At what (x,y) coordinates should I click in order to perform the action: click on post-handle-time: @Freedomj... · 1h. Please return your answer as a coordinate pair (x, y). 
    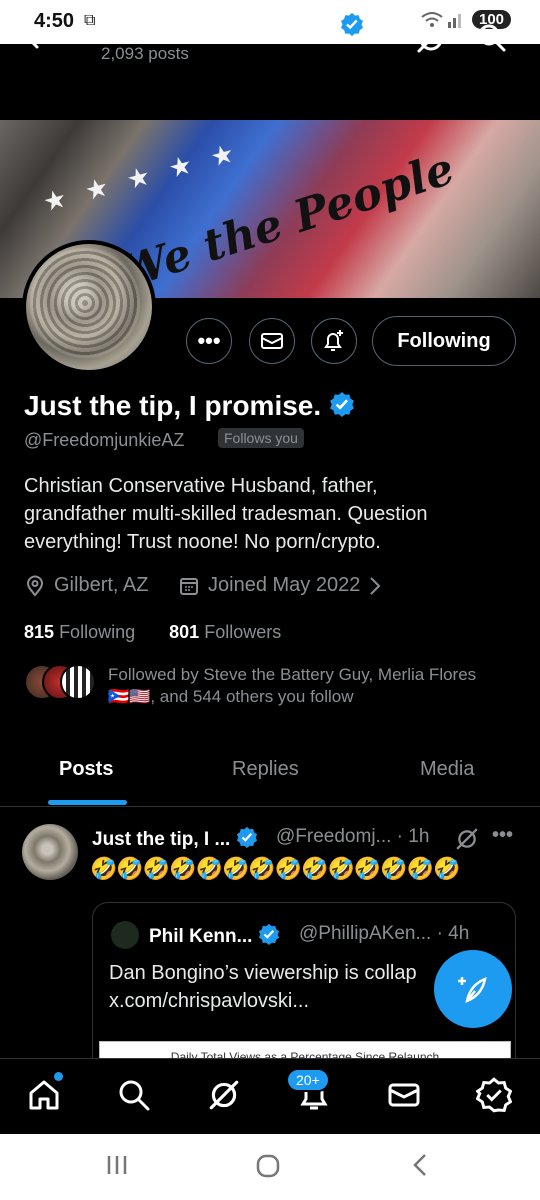
    Looking at the image, I should click on (352, 837).